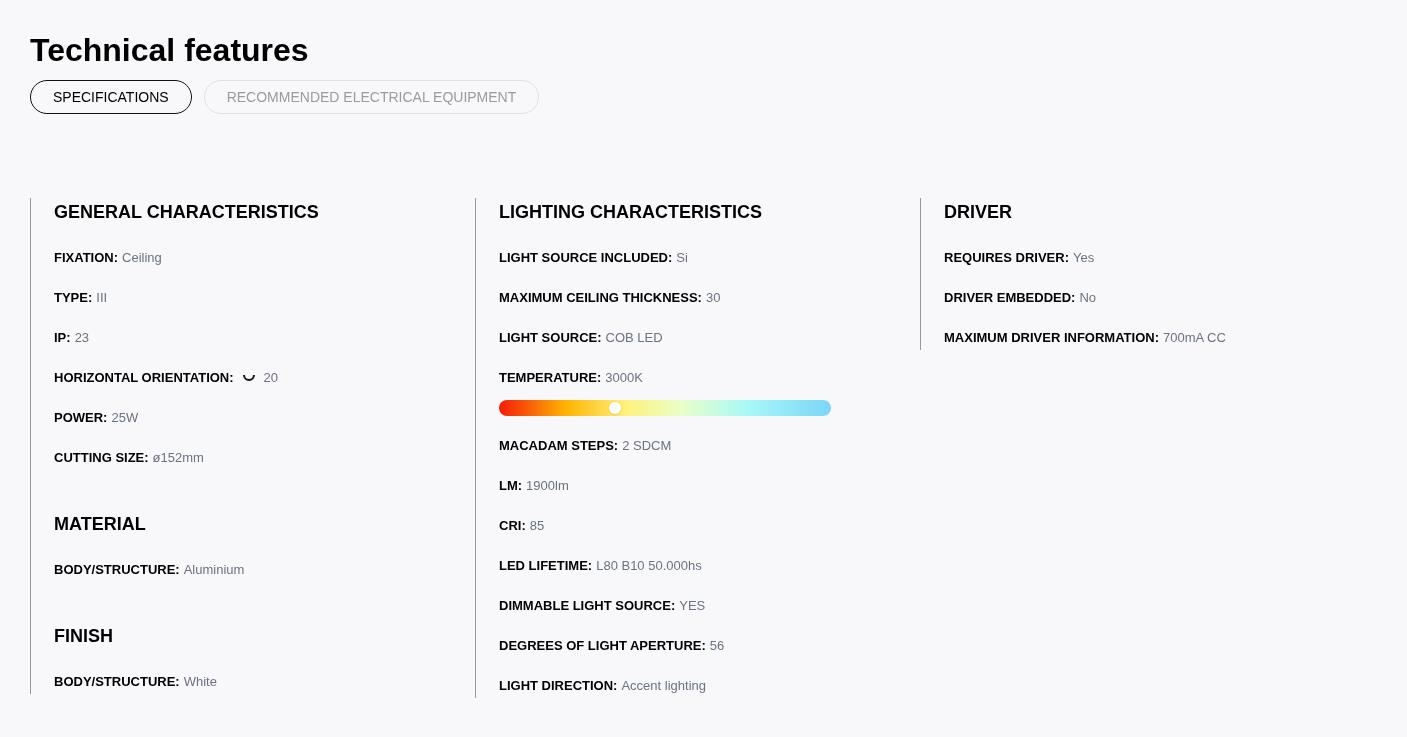 The width and height of the screenshot is (1407, 737). I want to click on spec-value: 56, so click(717, 646).